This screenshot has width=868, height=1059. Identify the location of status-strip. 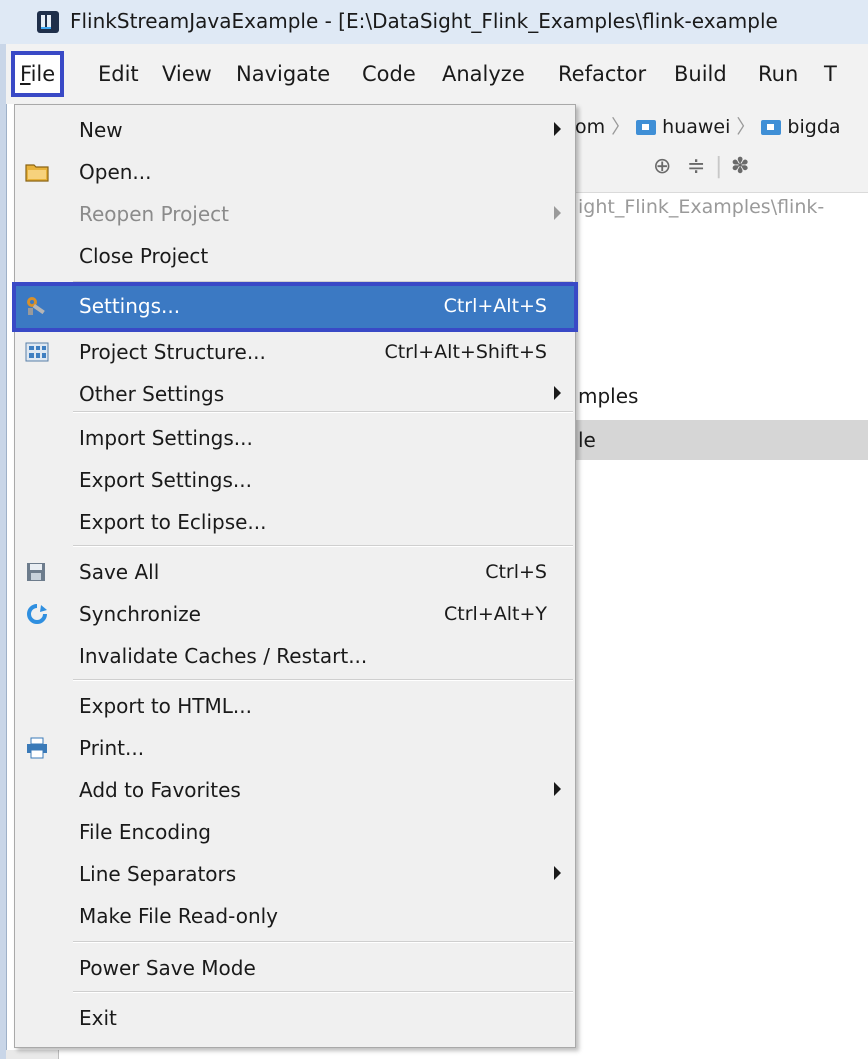
(32, 1054).